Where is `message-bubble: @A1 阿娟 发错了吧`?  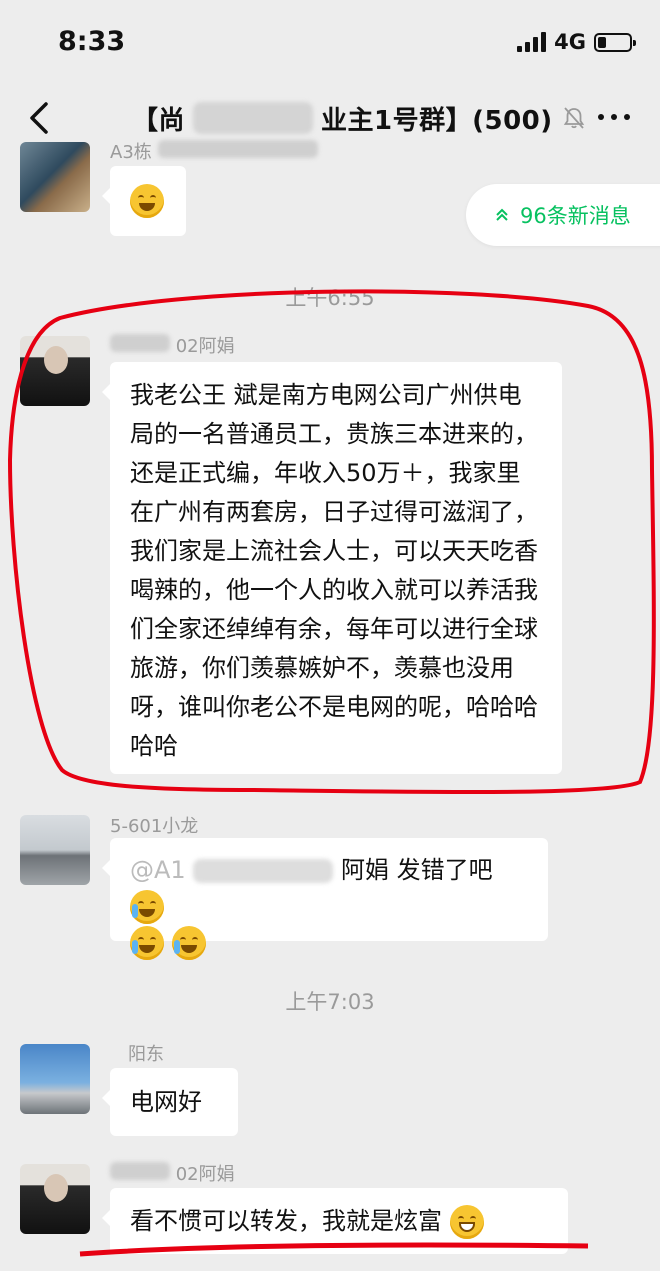 message-bubble: @A1 阿娟 发错了吧 is located at coordinates (325, 899).